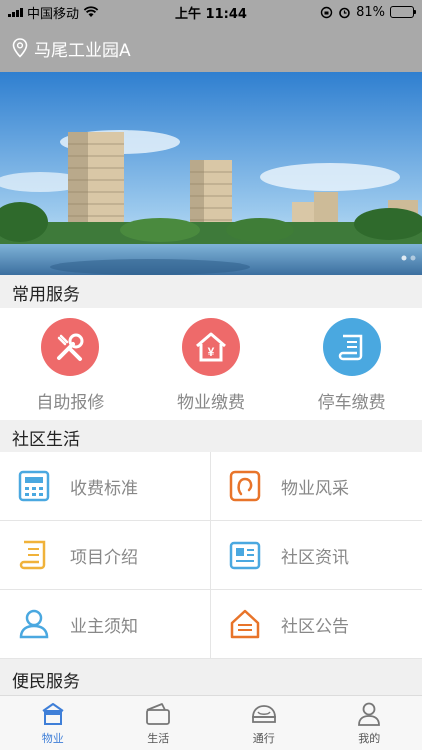 The height and width of the screenshot is (750, 422). I want to click on property-style-icon, so click(245, 486).